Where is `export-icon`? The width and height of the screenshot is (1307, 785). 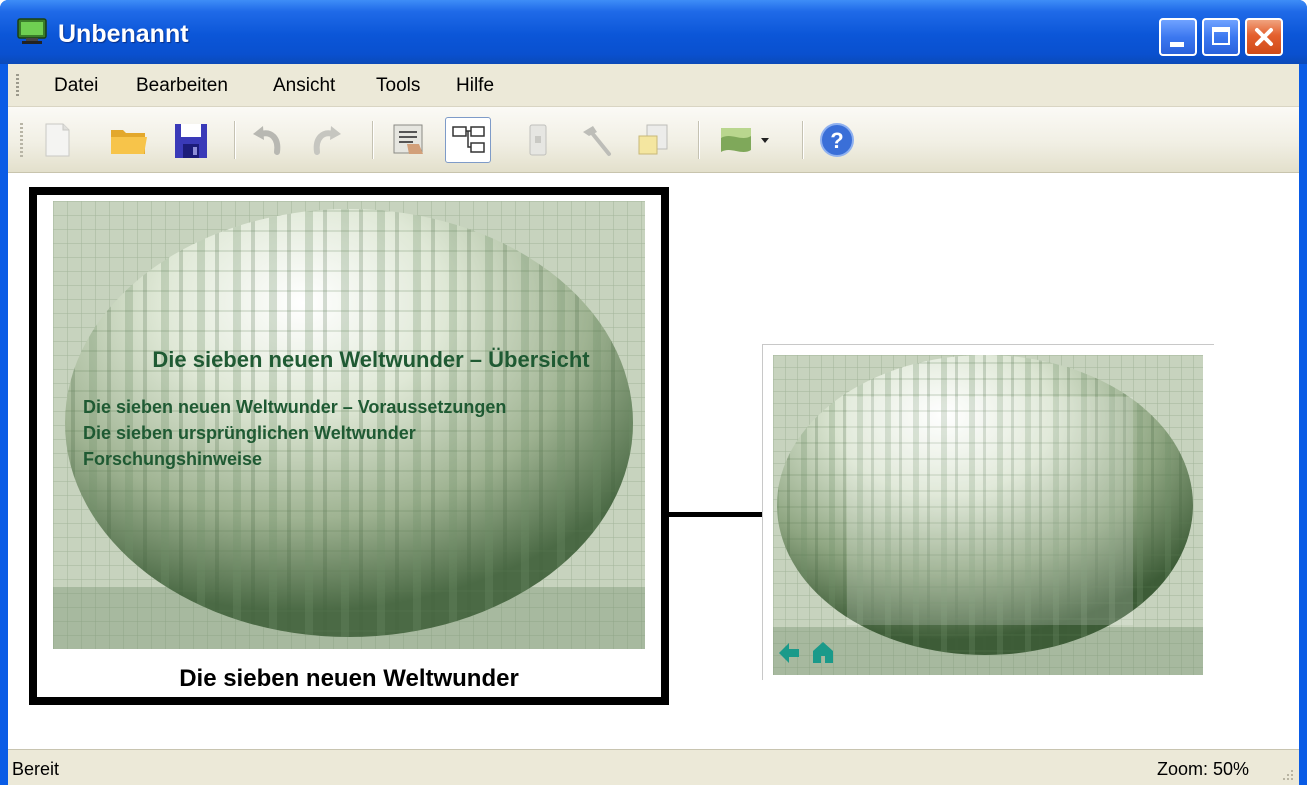 export-icon is located at coordinates (653, 139).